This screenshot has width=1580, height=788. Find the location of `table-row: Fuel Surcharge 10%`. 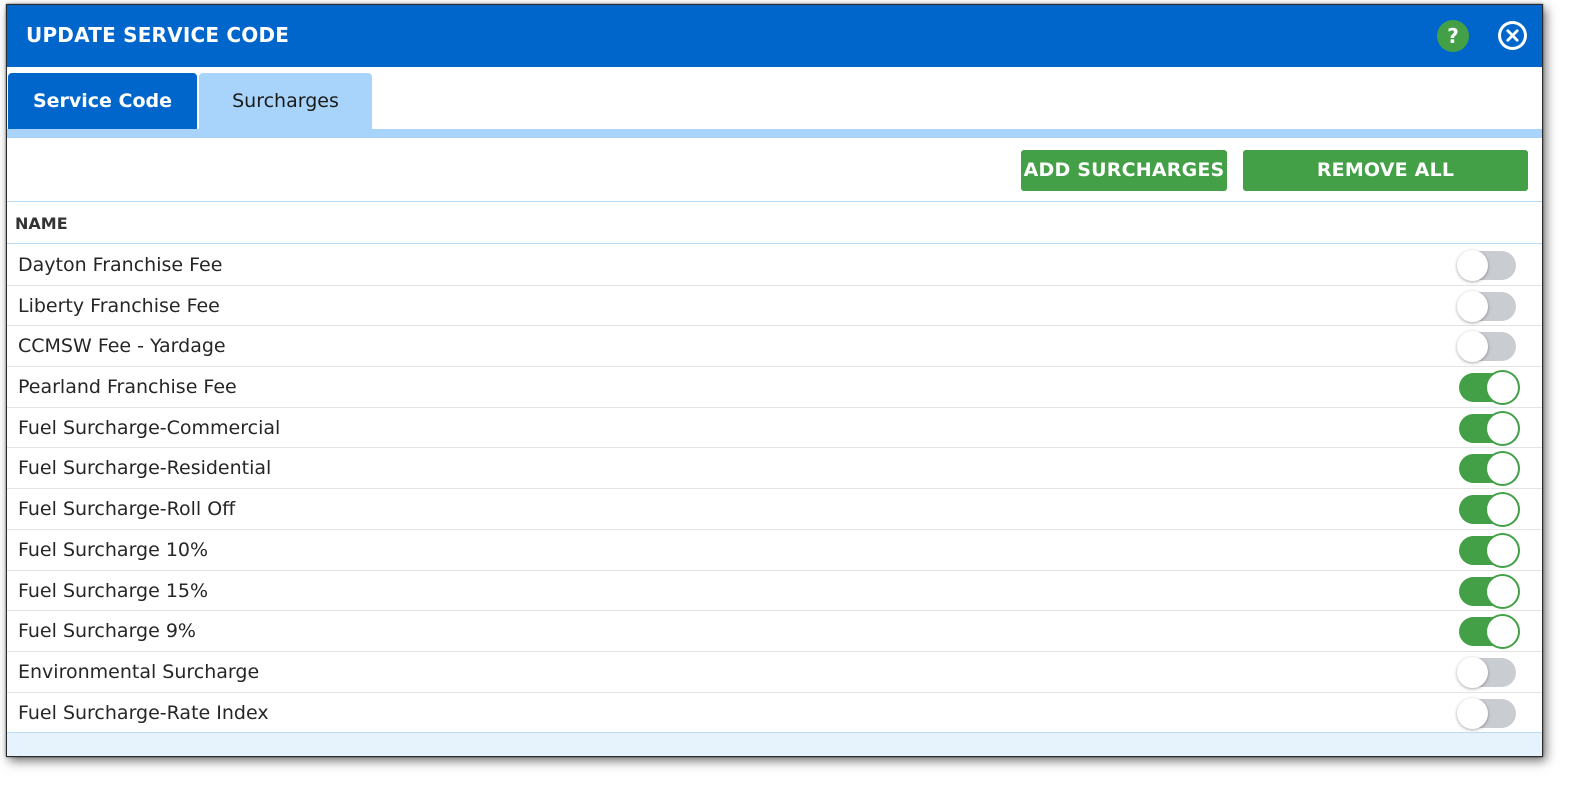

table-row: Fuel Surcharge 10% is located at coordinates (774, 550).